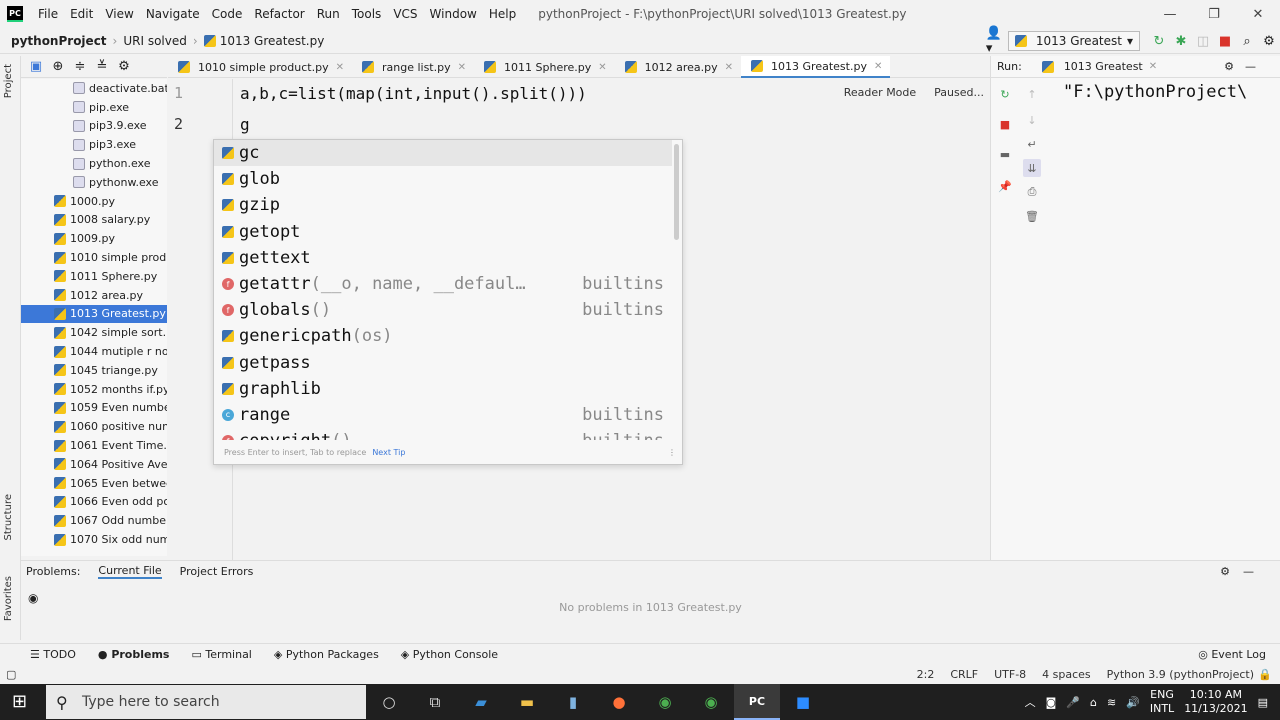 The image size is (1280, 720). Describe the element at coordinates (1103, 66) in the screenshot. I see `run-tab: 1013 Greatest` at that location.